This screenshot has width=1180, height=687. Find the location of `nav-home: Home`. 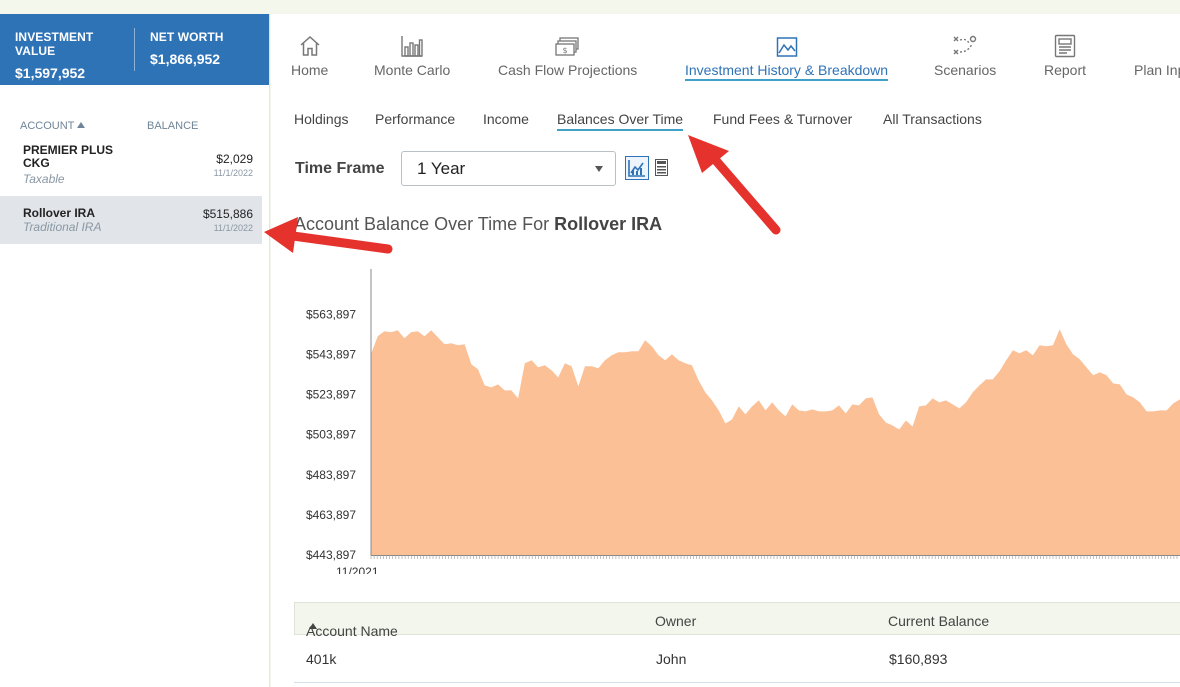

nav-home: Home is located at coordinates (309, 55).